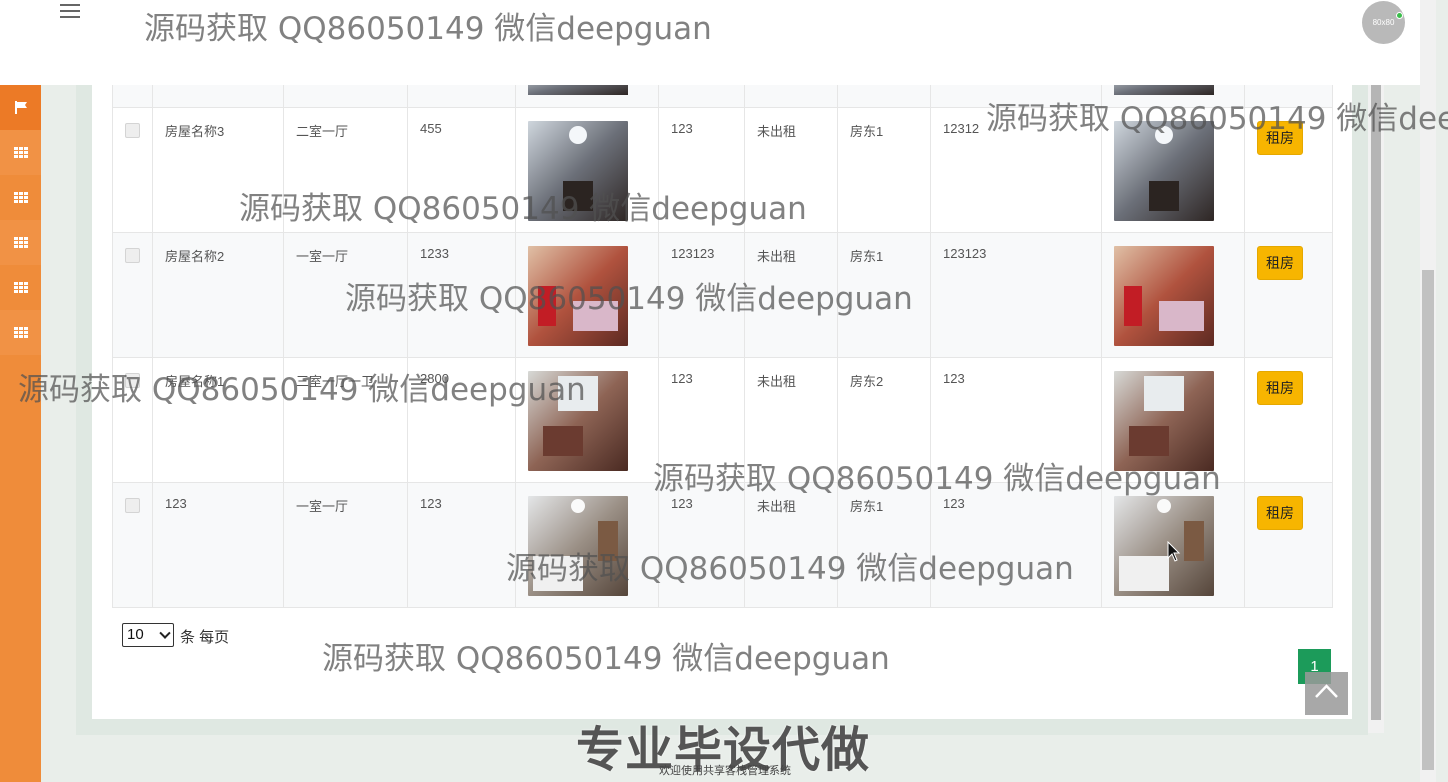 The width and height of the screenshot is (1448, 782). What do you see at coordinates (1016, 170) in the screenshot?
I see `contact: 12312` at bounding box center [1016, 170].